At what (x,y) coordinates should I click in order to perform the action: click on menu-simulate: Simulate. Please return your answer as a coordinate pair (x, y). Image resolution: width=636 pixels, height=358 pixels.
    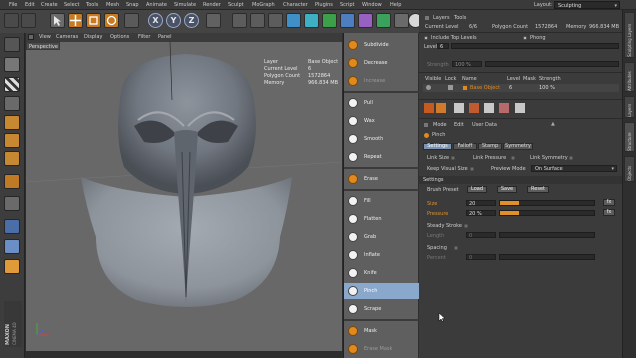
    Looking at the image, I should click on (185, 5).